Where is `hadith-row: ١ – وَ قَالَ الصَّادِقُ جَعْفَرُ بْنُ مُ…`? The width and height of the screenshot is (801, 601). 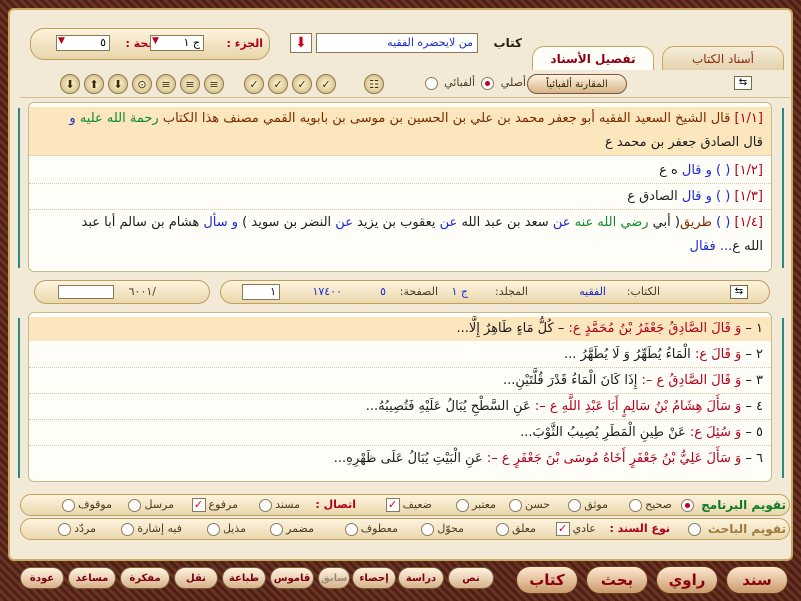
hadith-row: ١ – وَ قَالَ الصَّادِقُ جَعْفَرُ بْنُ مُ… is located at coordinates (400, 329).